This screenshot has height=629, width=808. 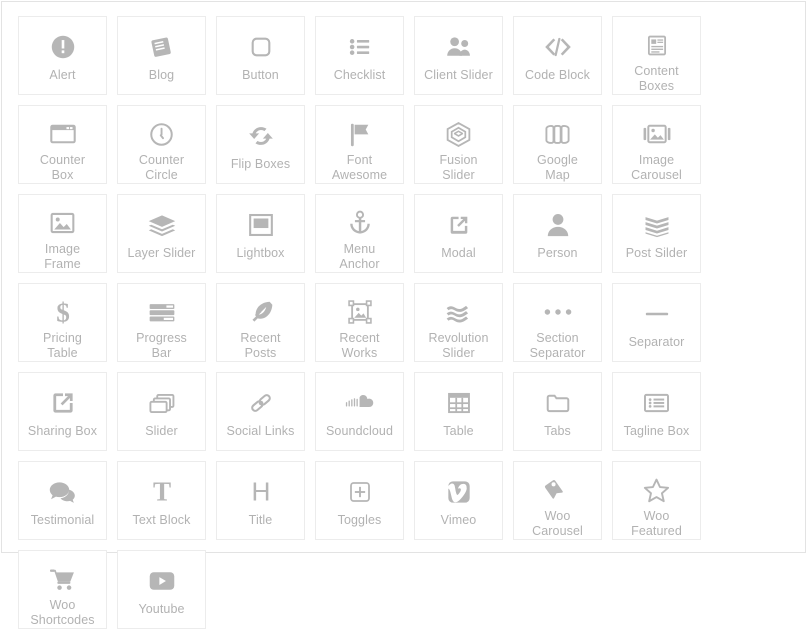 I want to click on element-card-section-separator: Section Separator, so click(x=557, y=322).